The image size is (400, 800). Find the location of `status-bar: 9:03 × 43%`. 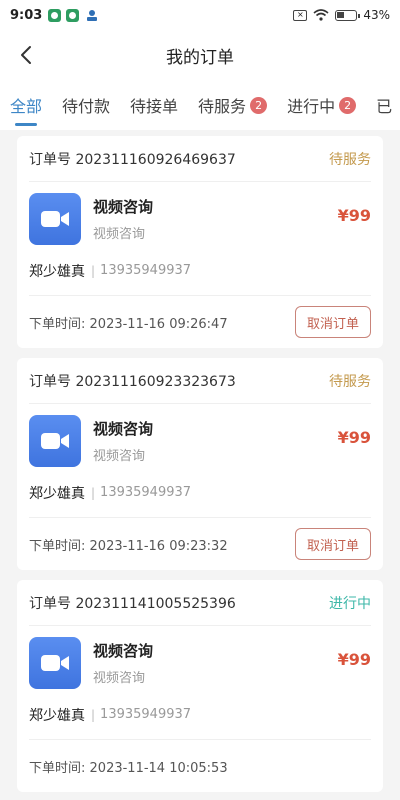

status-bar: 9:03 × 43% is located at coordinates (200, 15).